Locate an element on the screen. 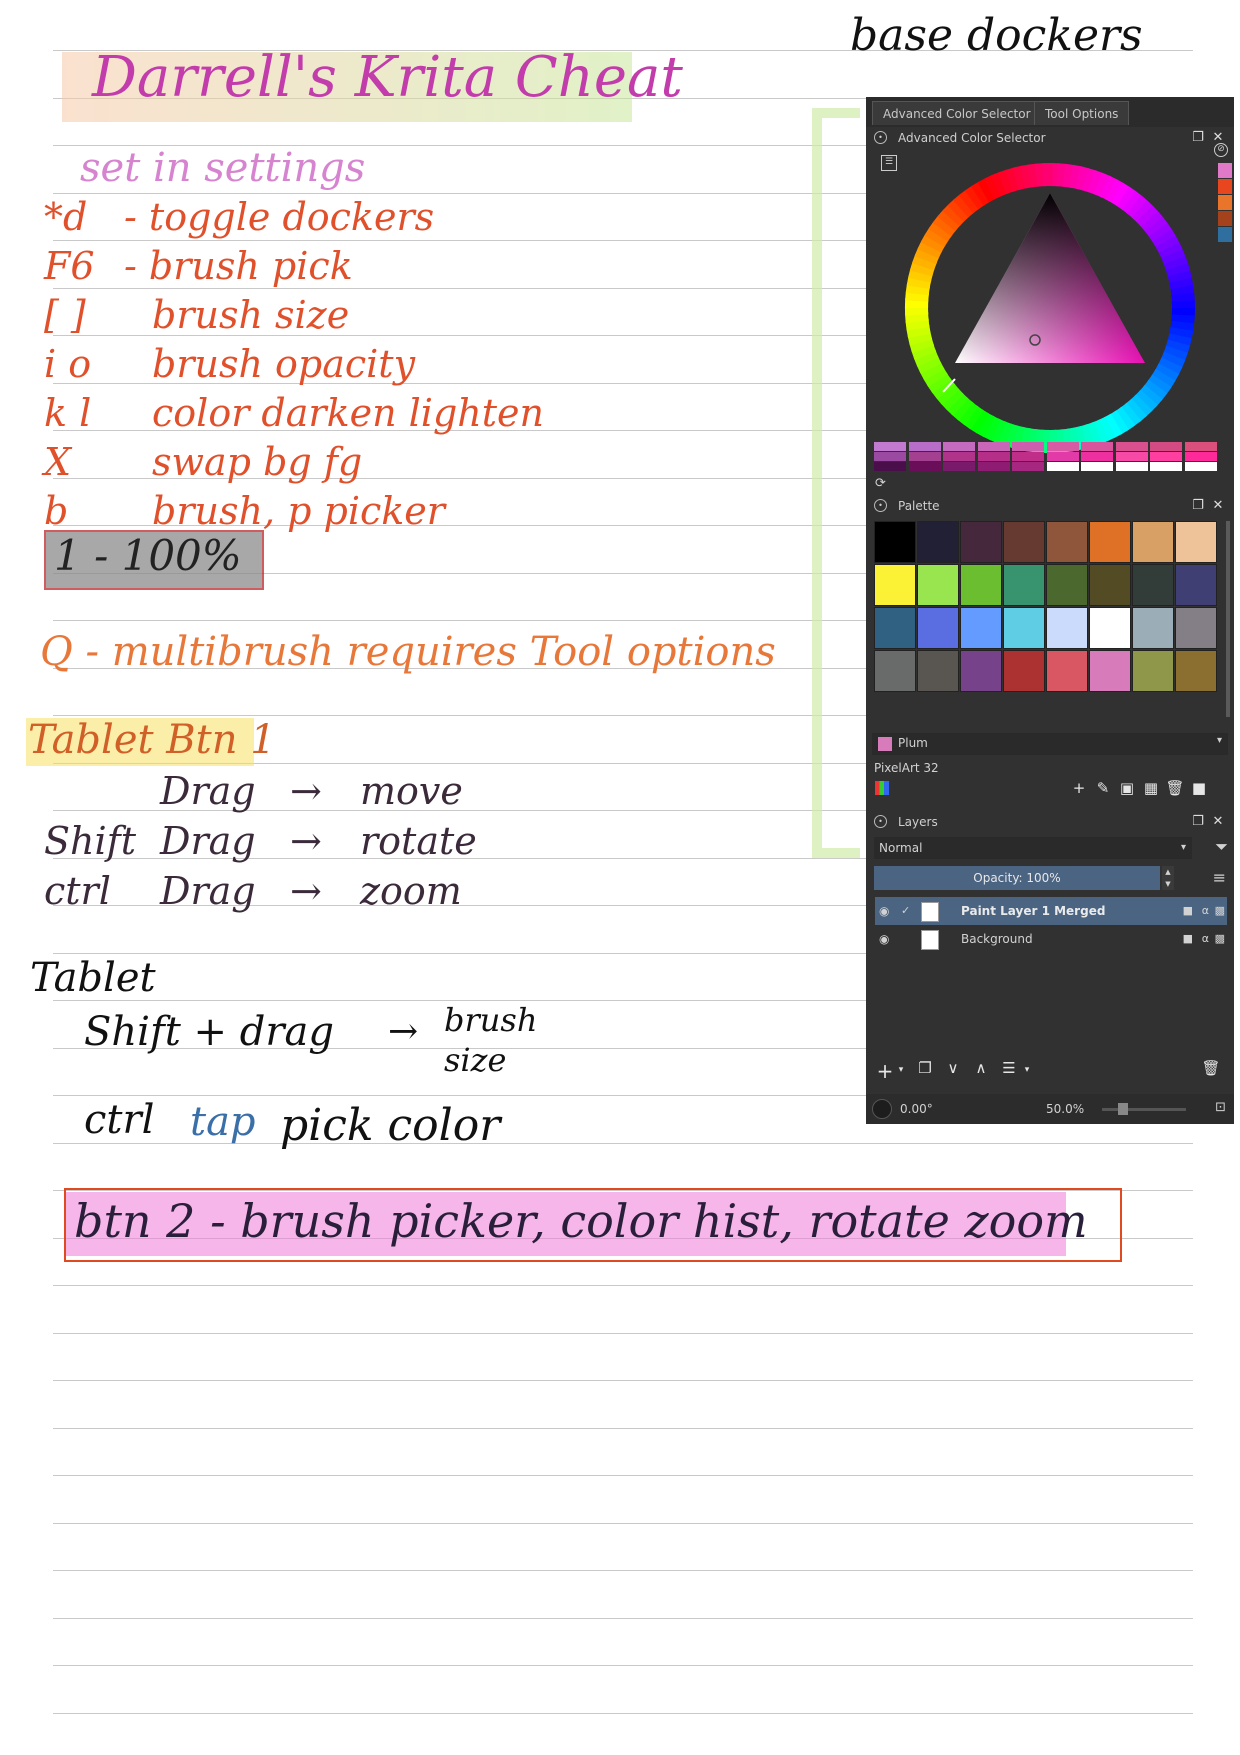 This screenshot has width=1240, height=1755. palette-grid-icon is located at coordinates (882, 788).